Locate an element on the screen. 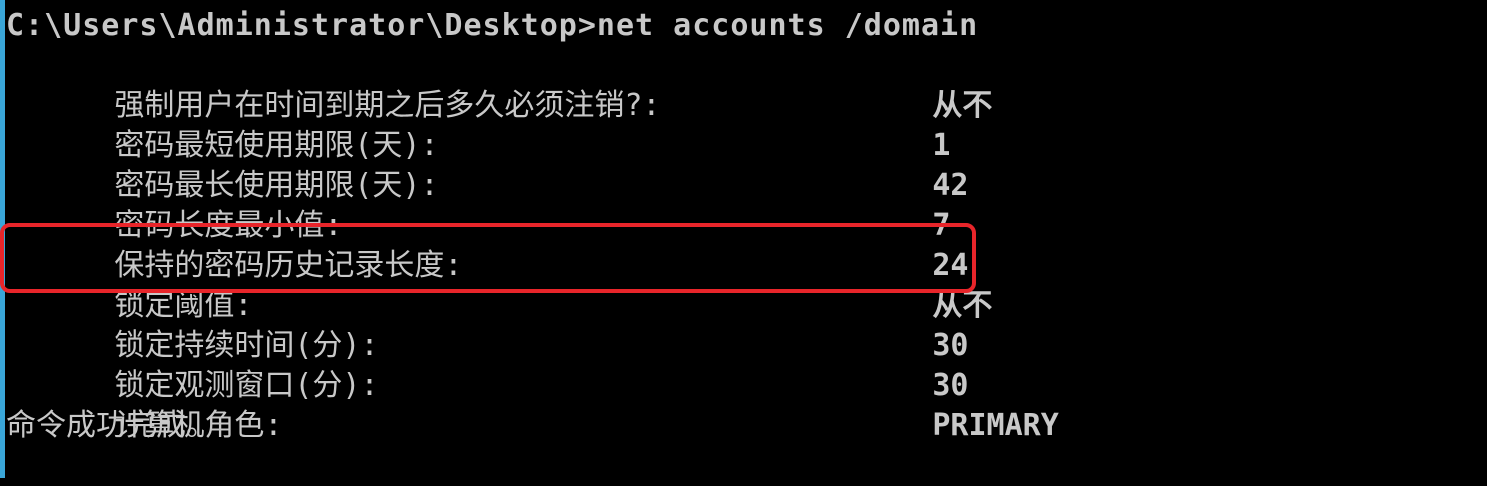 The width and height of the screenshot is (1487, 486). output-row-computer-role: 计算机角色: PRIMARY is located at coordinates (532, 404).